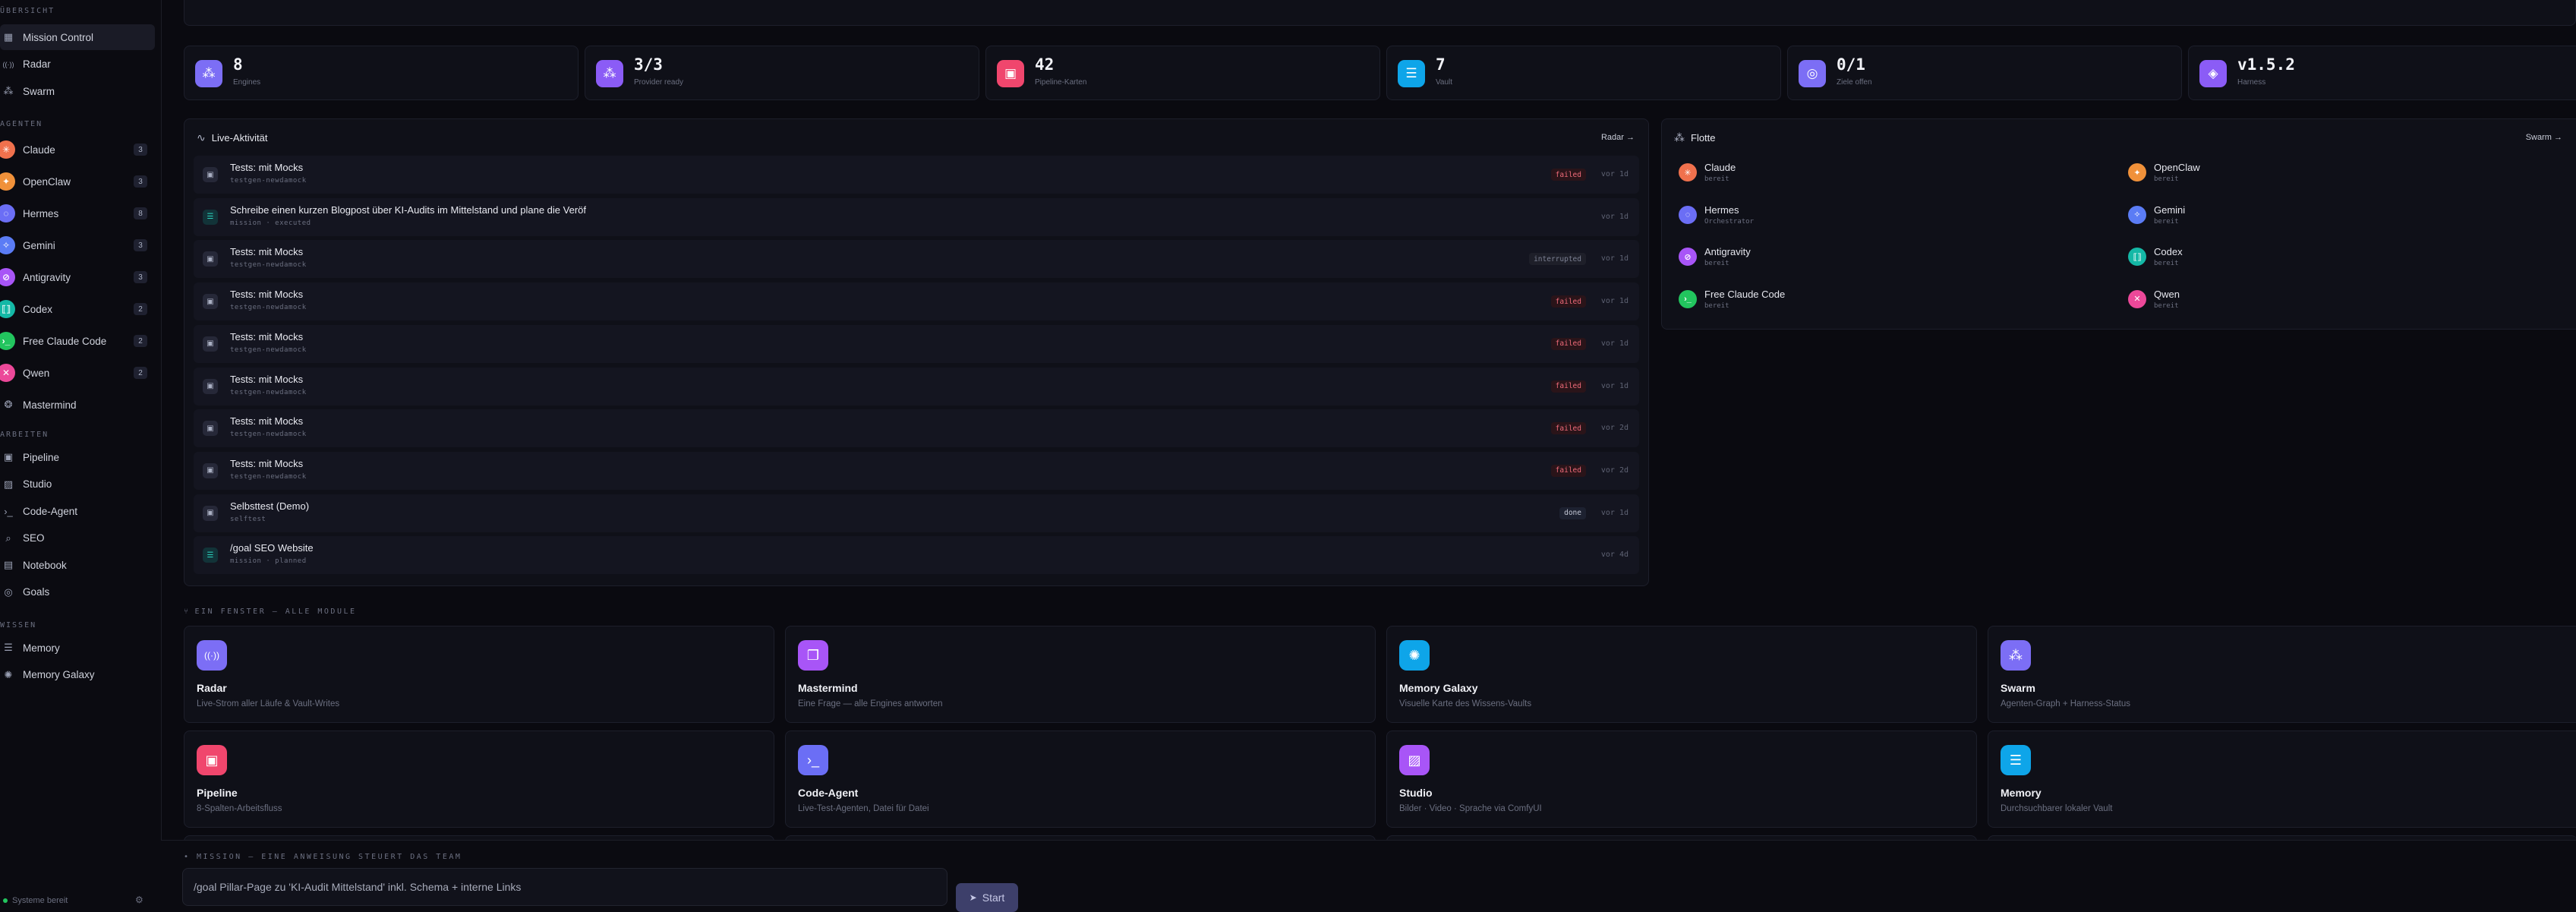  Describe the element at coordinates (77, 457) in the screenshot. I see `sidebar-item-pipeline: ▣ Pipeline` at that location.